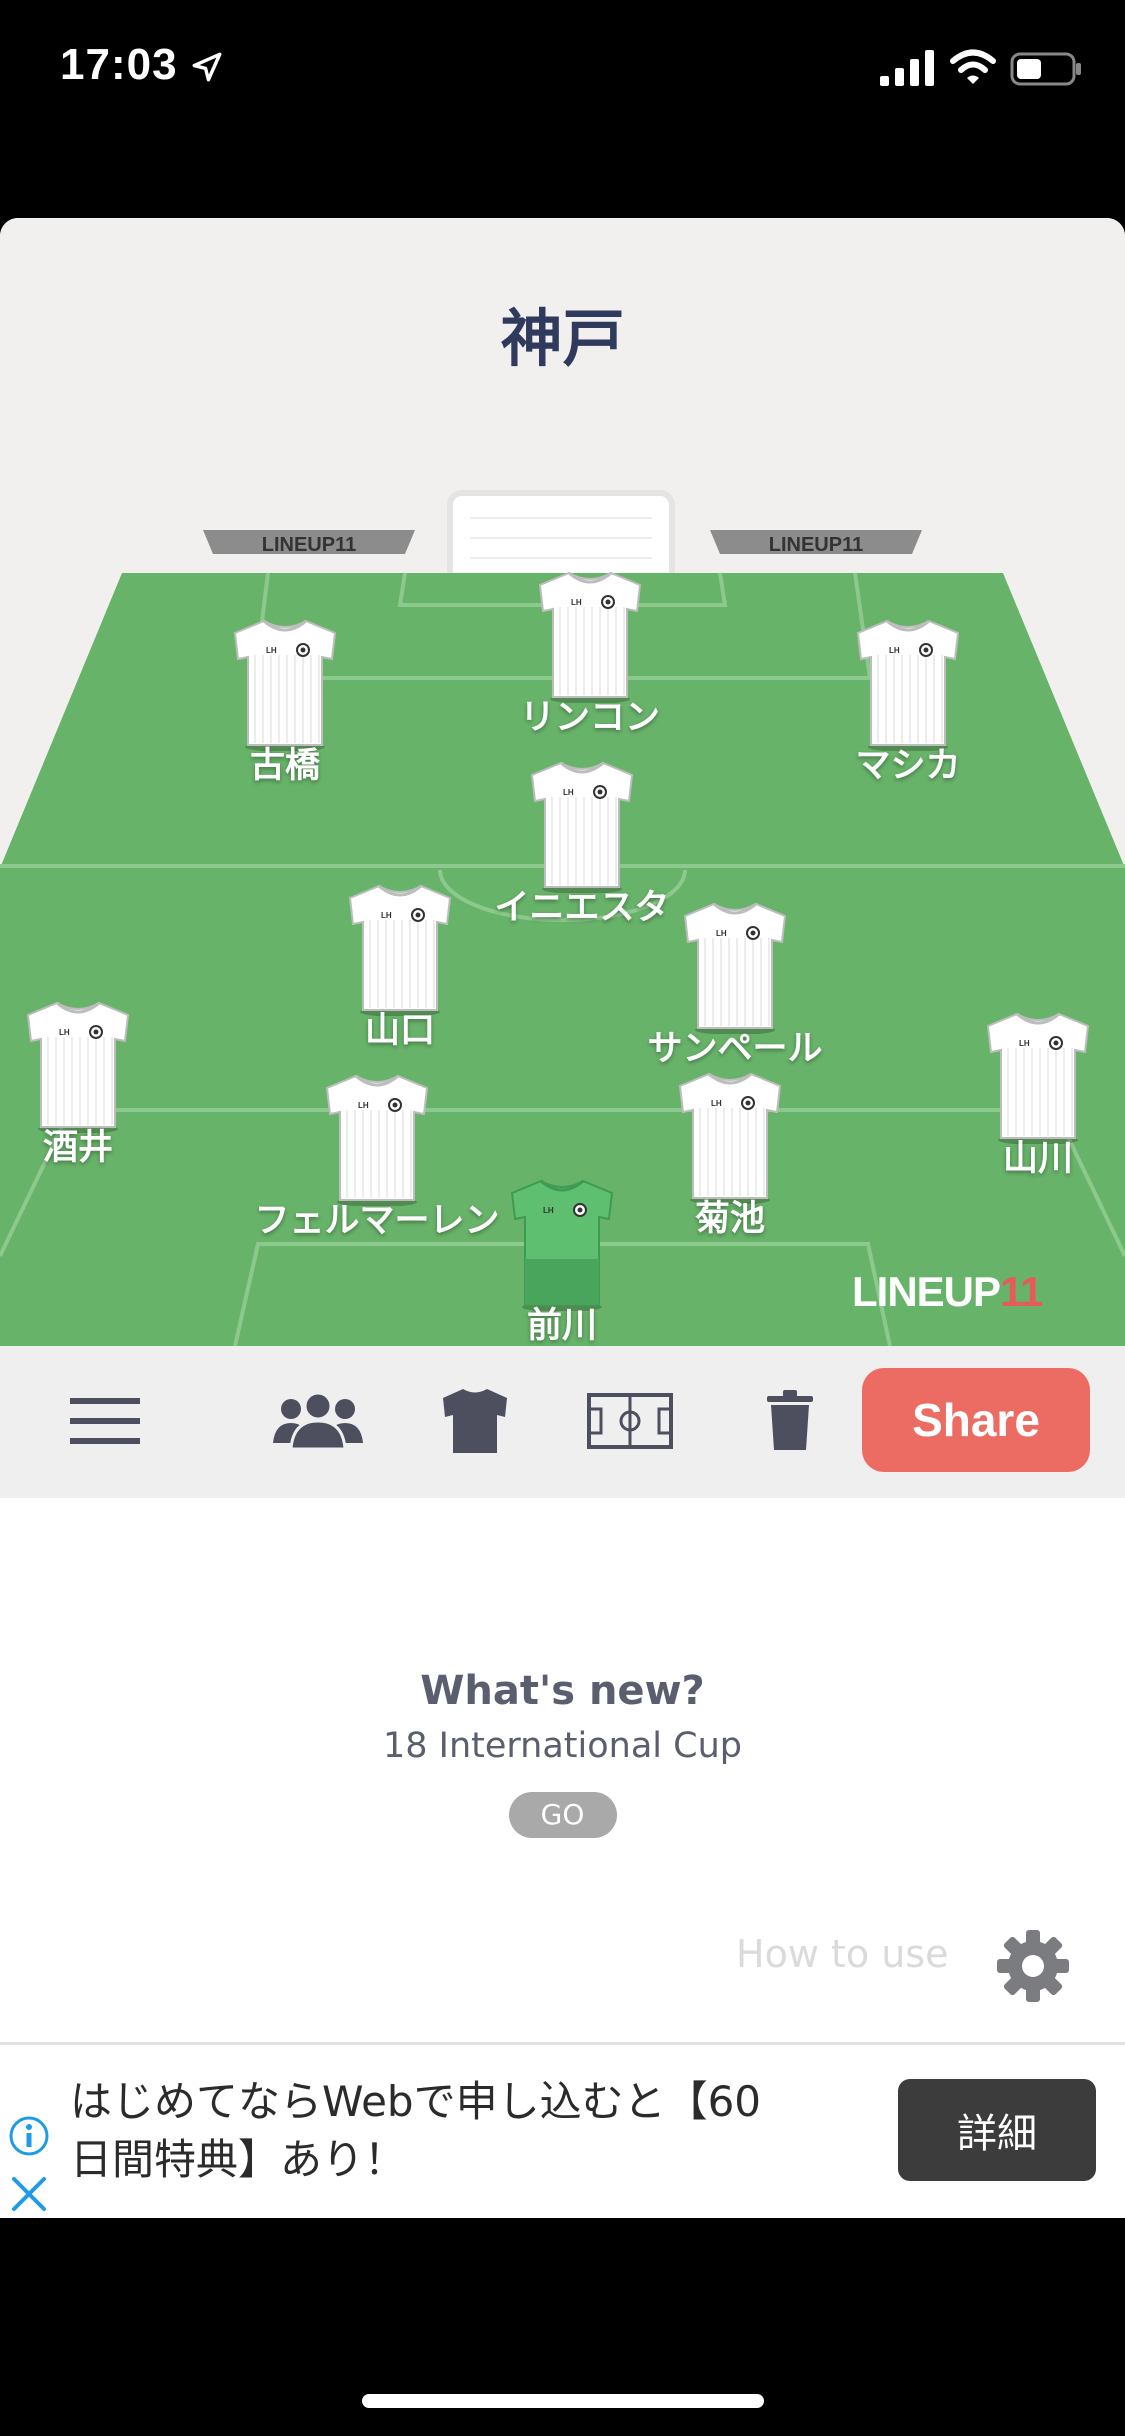 The height and width of the screenshot is (2436, 1125). I want to click on home-indicator, so click(563, 2401).